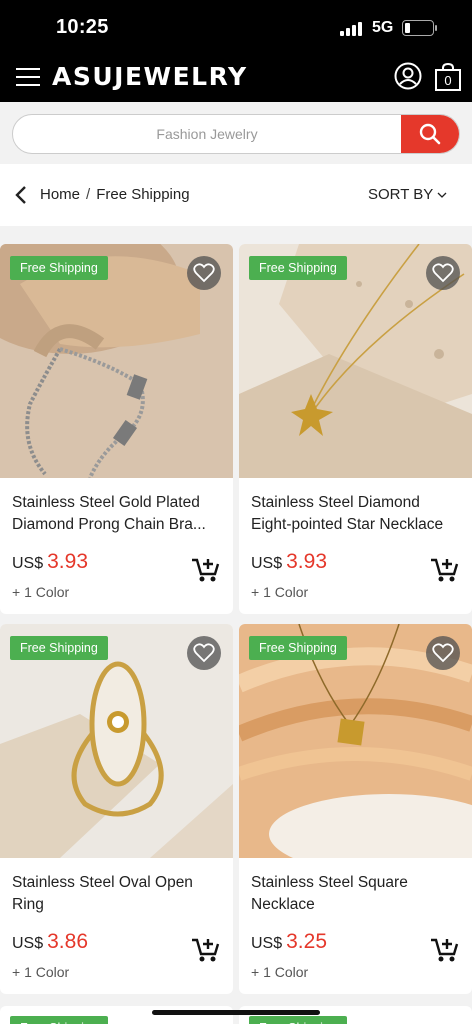  Describe the element at coordinates (448, 80) in the screenshot. I see `cart-count: 0` at that location.